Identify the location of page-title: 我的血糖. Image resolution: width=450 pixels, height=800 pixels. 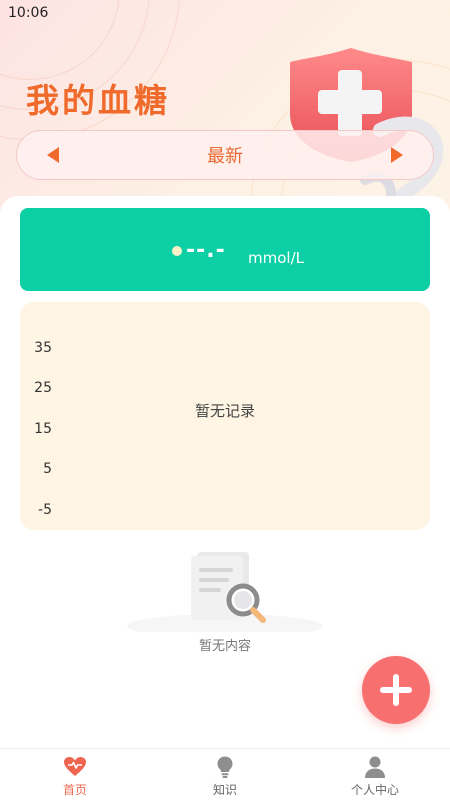
(98, 100).